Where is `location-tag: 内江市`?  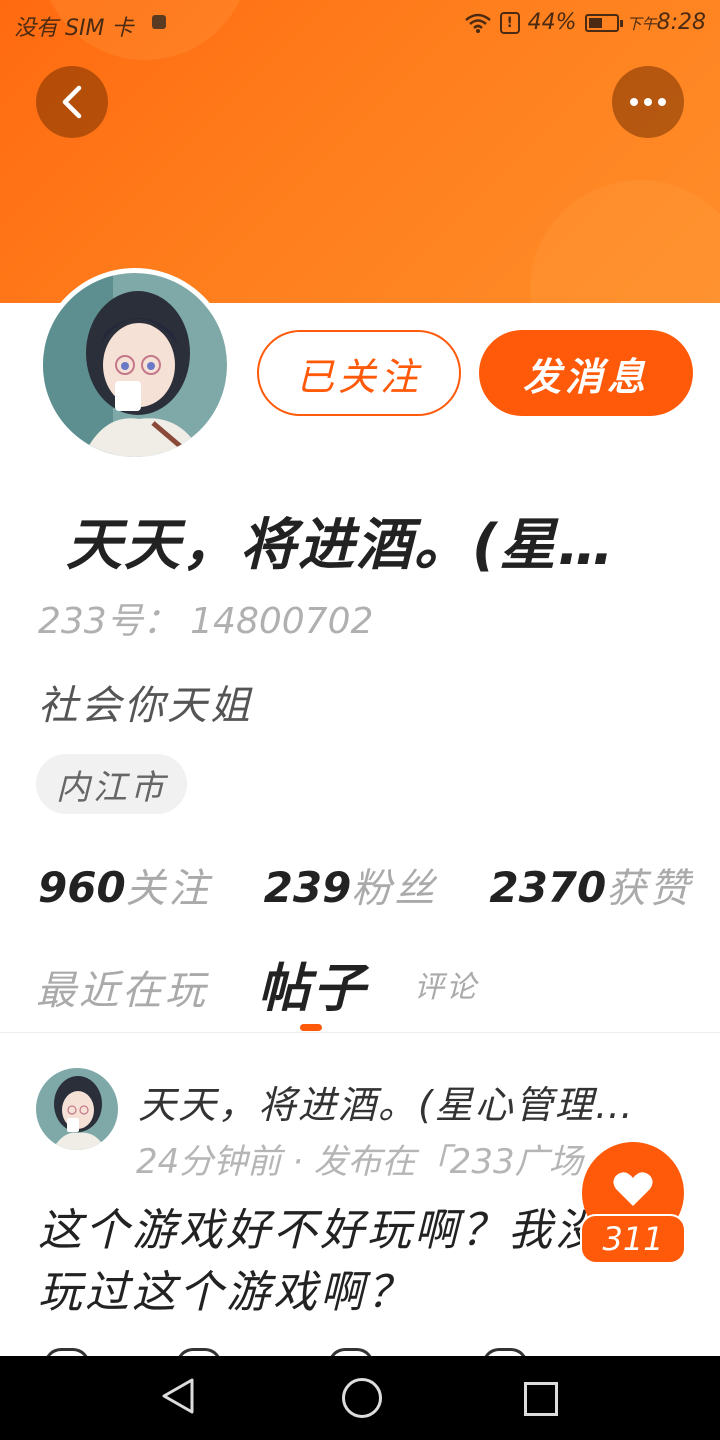
location-tag: 内江市 is located at coordinates (111, 784).